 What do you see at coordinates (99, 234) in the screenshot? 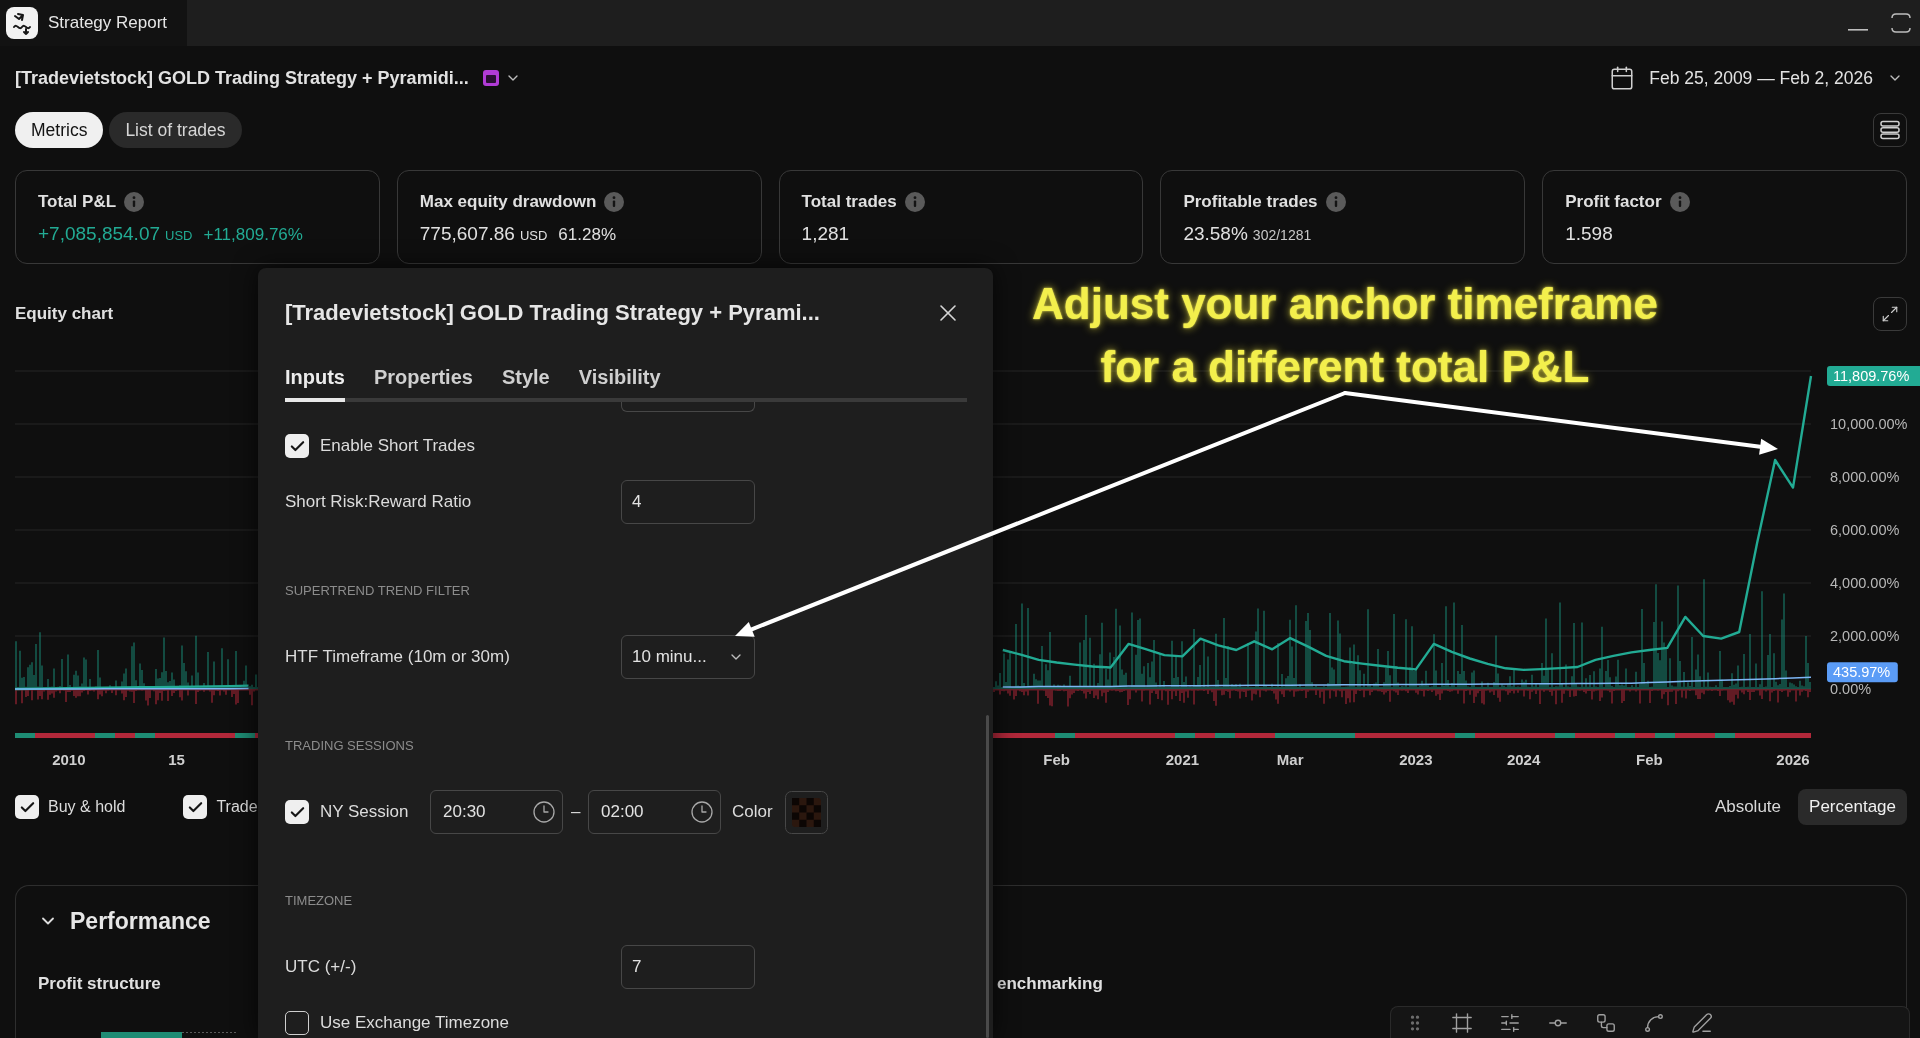
I see `metric-value: +7,085,854.07` at bounding box center [99, 234].